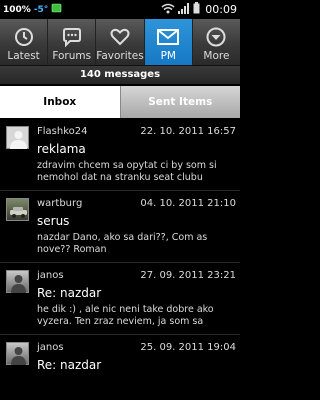 The height and width of the screenshot is (400, 320). What do you see at coordinates (23, 37) in the screenshot?
I see `clock-icon` at bounding box center [23, 37].